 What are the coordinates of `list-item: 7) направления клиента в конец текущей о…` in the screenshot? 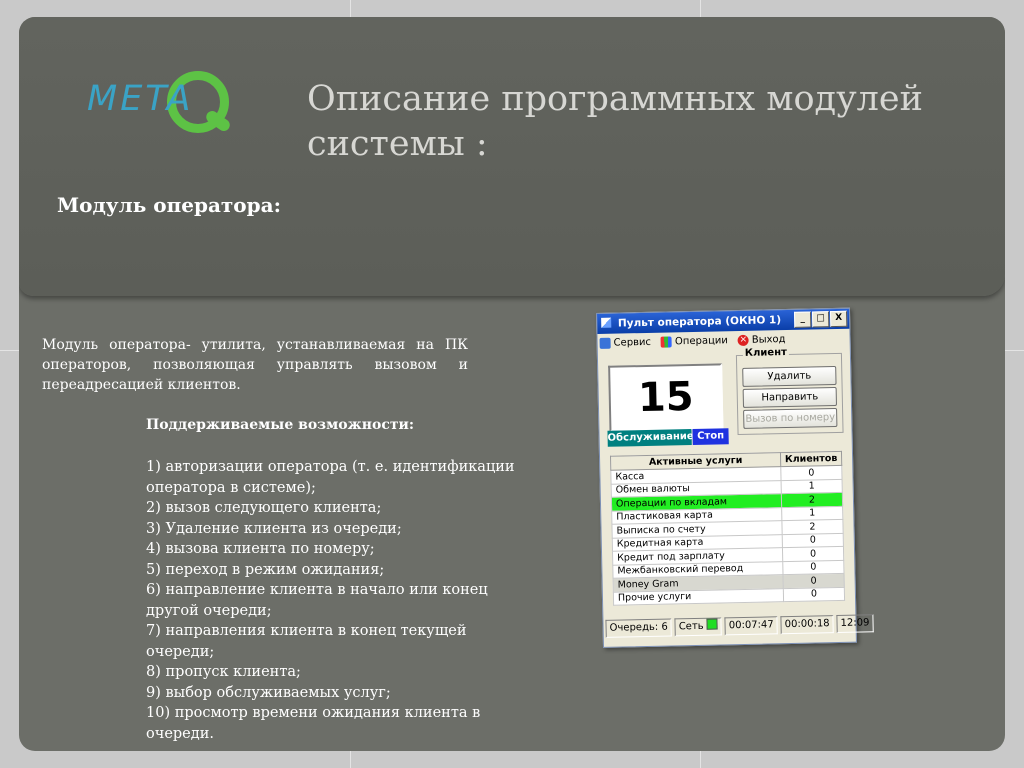 It's located at (306, 641).